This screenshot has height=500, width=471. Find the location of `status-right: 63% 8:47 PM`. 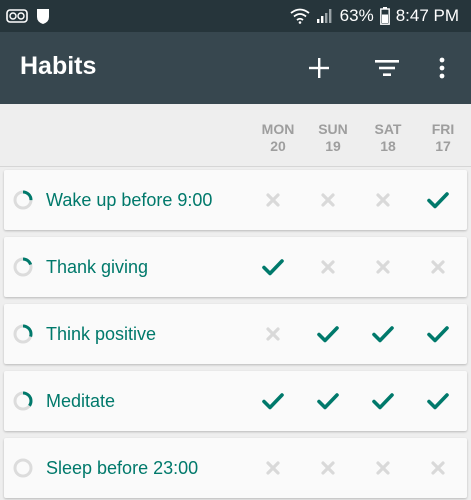

status-right: 63% 8:47 PM is located at coordinates (374, 16).